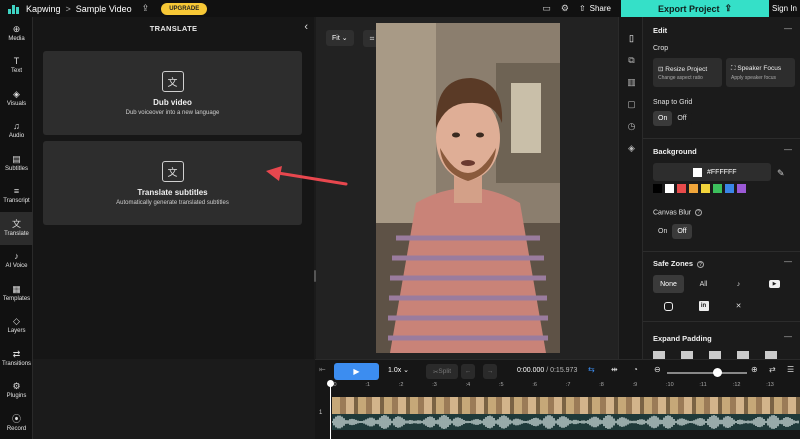 The height and width of the screenshot is (439, 800). I want to click on video-track-clip, so click(566, 405).